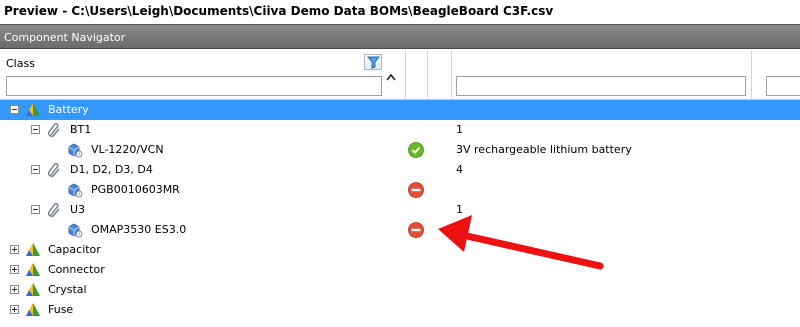 This screenshot has height=327, width=800. What do you see at coordinates (416, 150) in the screenshot?
I see `status-ok-icon` at bounding box center [416, 150].